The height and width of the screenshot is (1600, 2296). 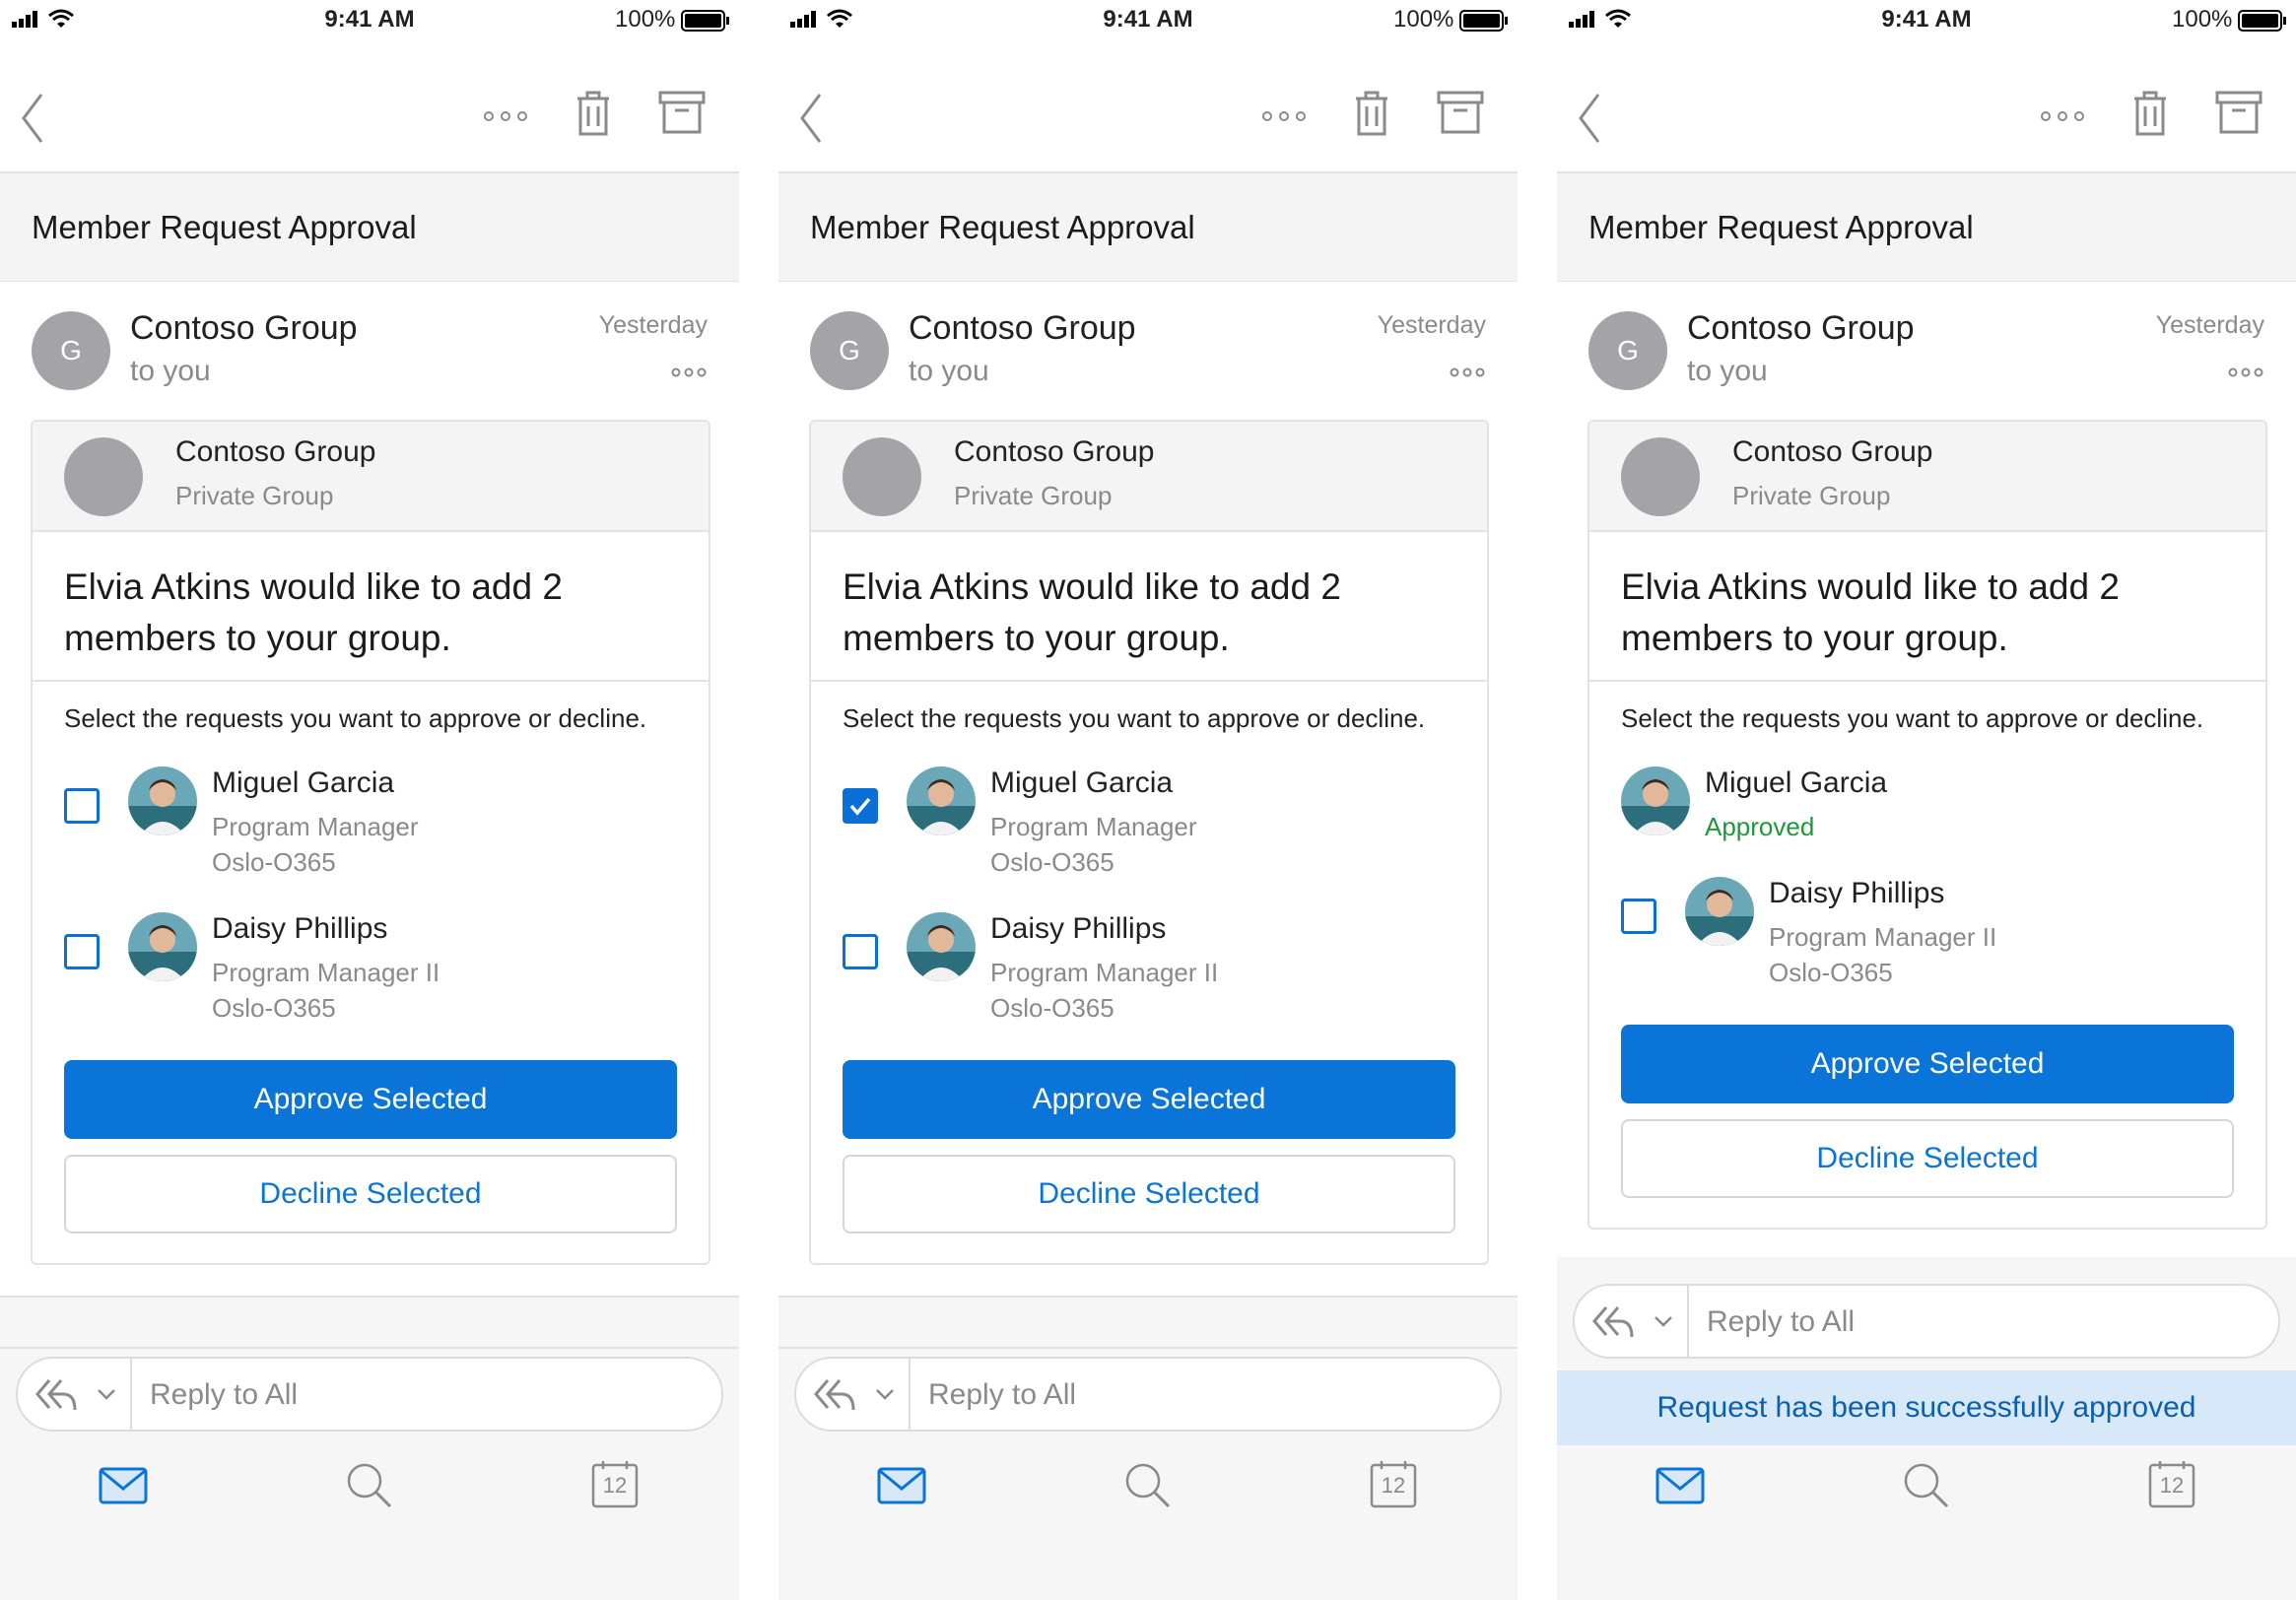 What do you see at coordinates (949, 371) in the screenshot?
I see `recipient-line: to you` at bounding box center [949, 371].